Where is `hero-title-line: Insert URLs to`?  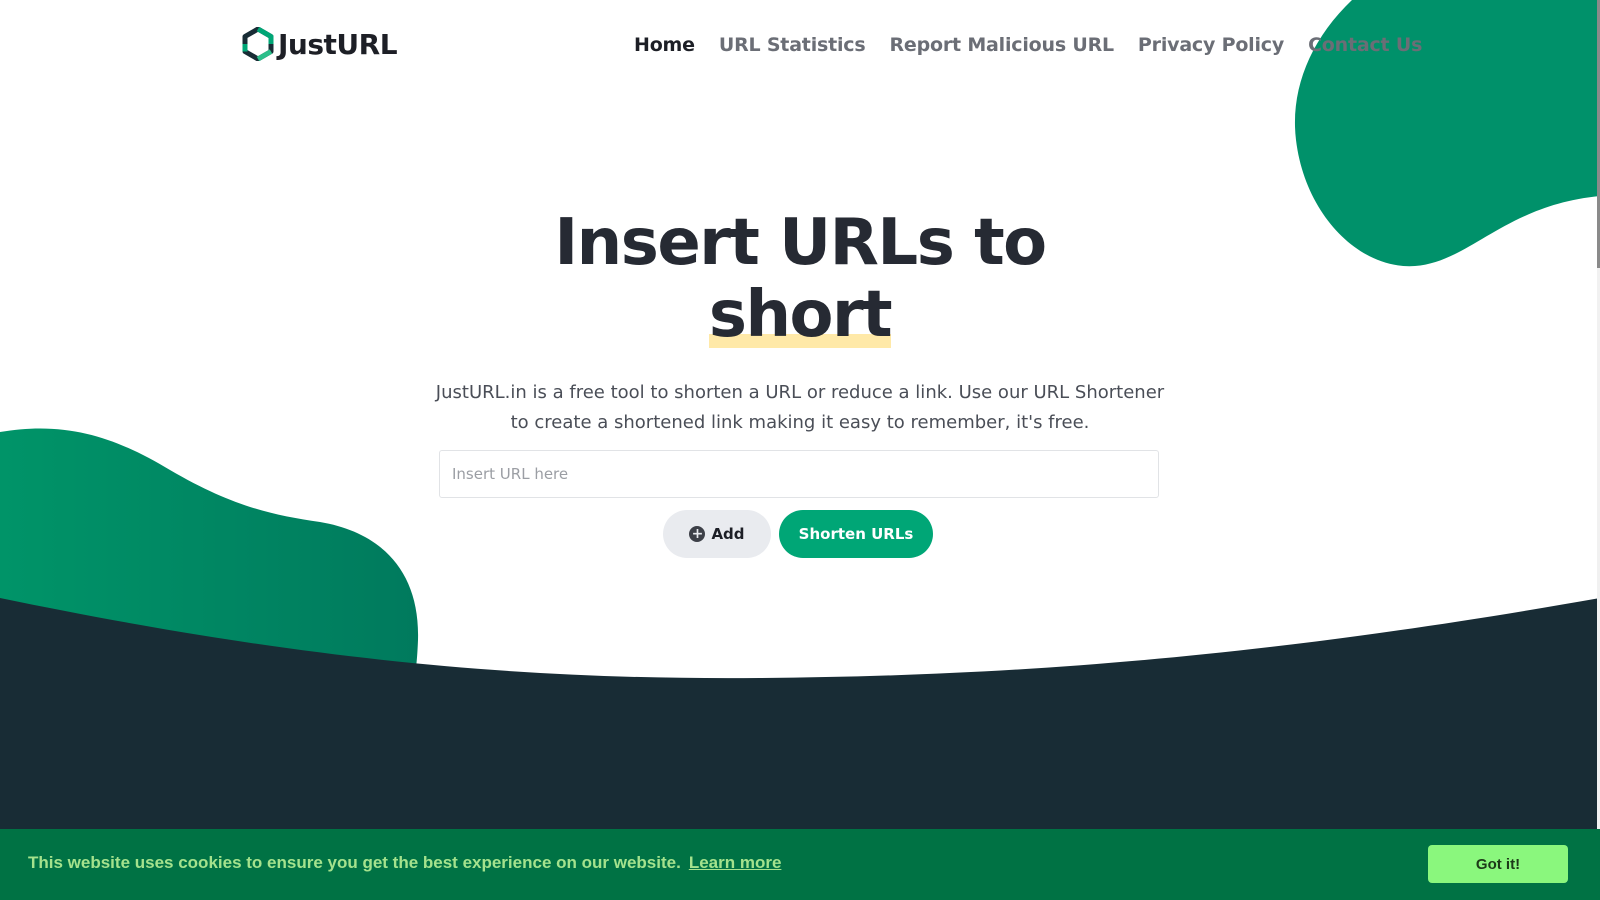
hero-title-line: Insert URLs to is located at coordinates (800, 243).